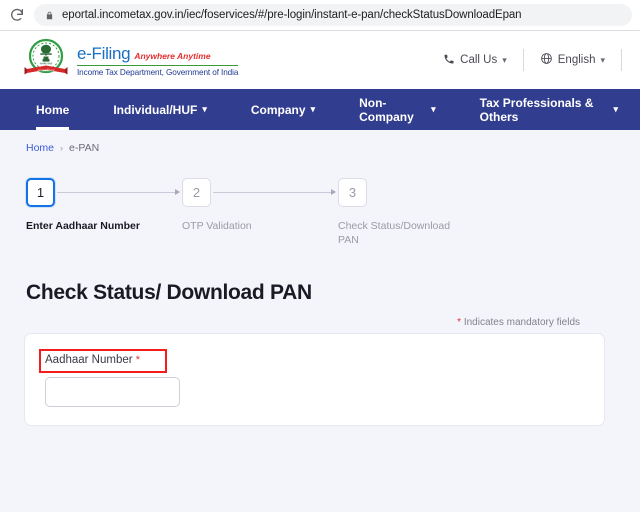 This screenshot has width=640, height=512. What do you see at coordinates (394, 233) in the screenshot?
I see `step-label: Check Status/Download PAN` at bounding box center [394, 233].